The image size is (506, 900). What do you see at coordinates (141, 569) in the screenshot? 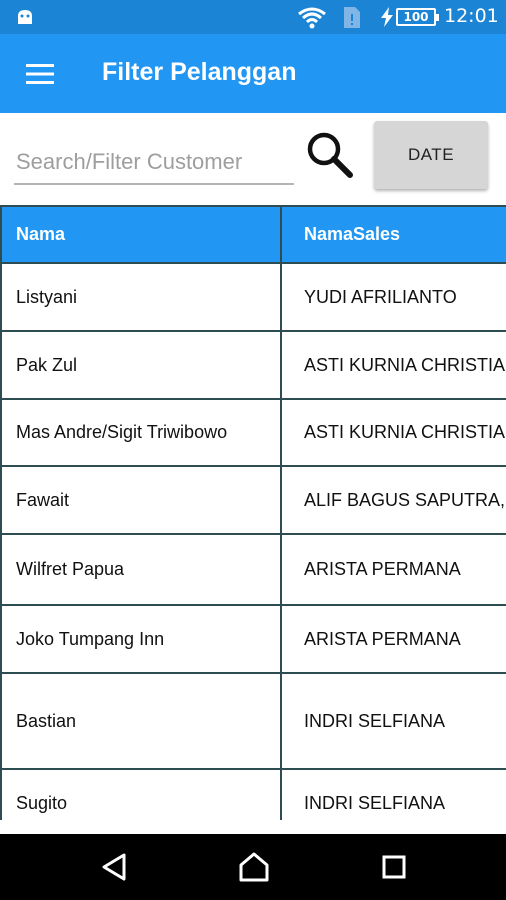
I see `cell-nama: Wilfret Papua` at bounding box center [141, 569].